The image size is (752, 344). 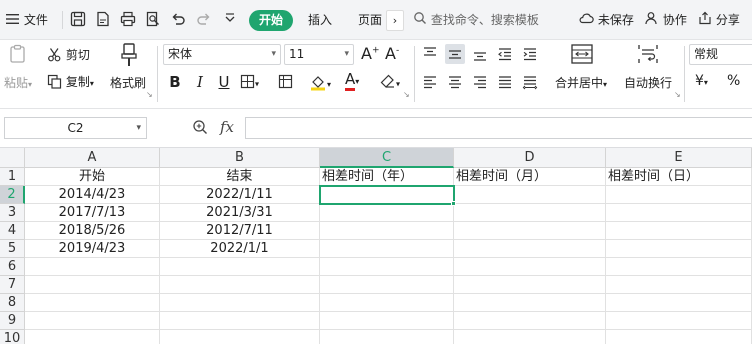 I want to click on cell-e10, so click(x=679, y=337).